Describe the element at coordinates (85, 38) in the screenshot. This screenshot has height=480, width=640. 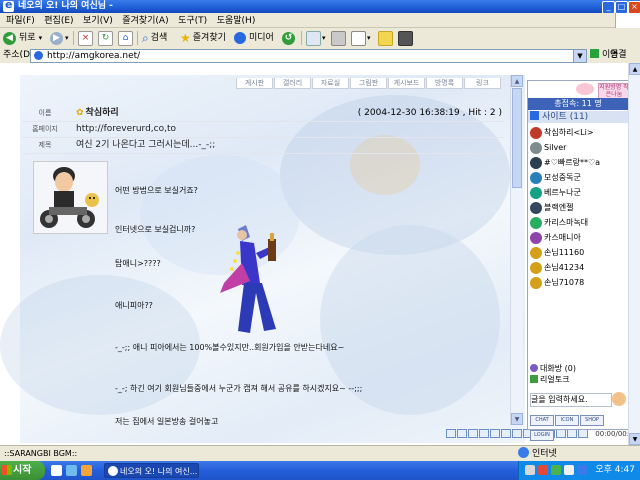
I see `stop-button: ×` at that location.